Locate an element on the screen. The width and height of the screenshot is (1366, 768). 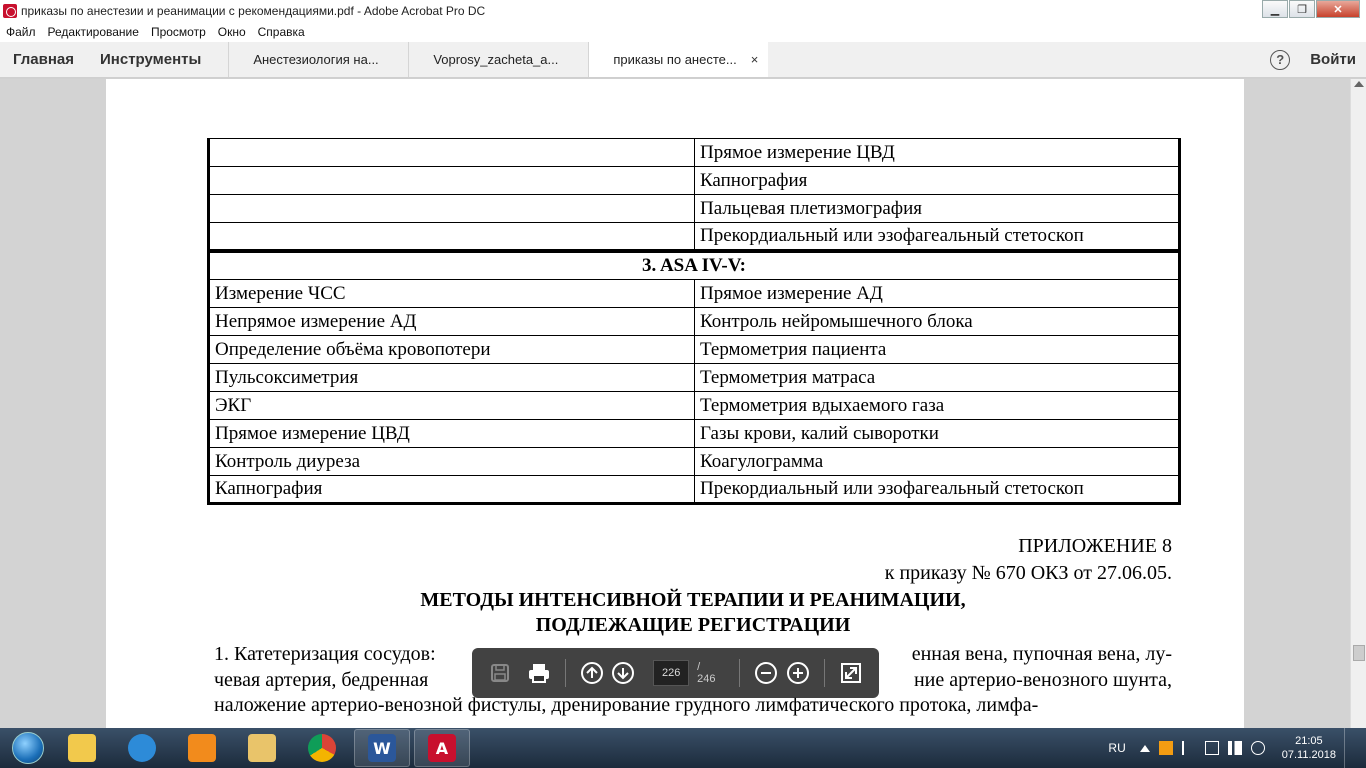
file-explorer-icon is located at coordinates (262, 748).